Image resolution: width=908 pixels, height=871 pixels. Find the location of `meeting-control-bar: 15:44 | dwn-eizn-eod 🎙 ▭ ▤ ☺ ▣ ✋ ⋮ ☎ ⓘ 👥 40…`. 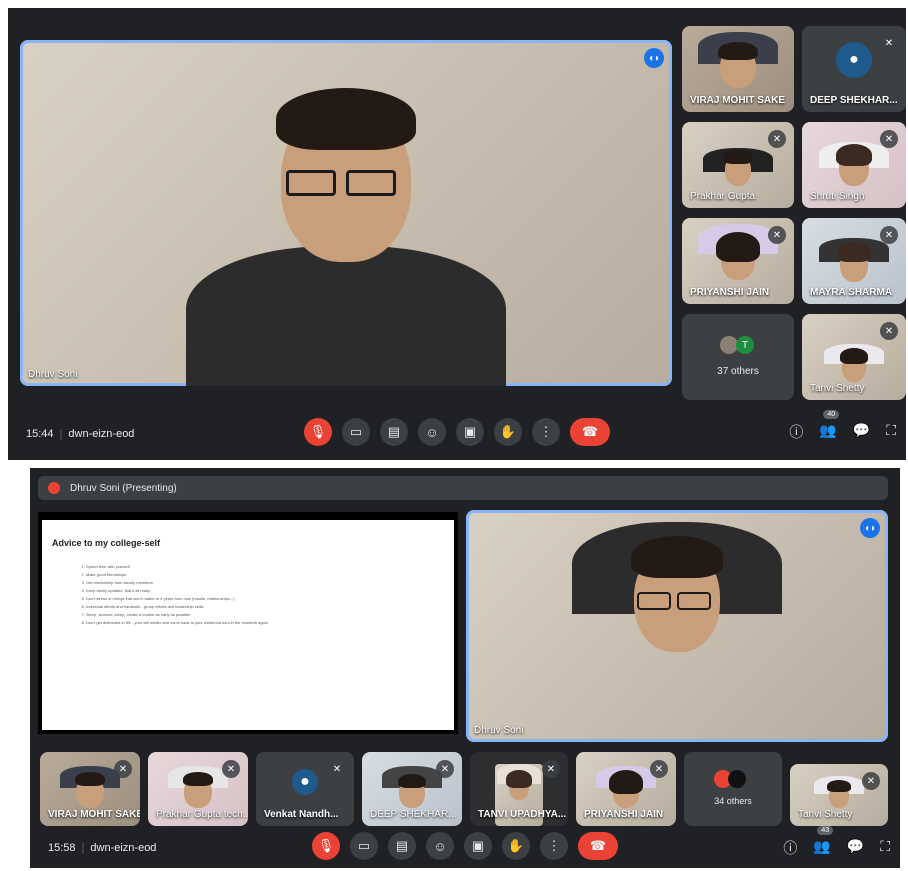

meeting-control-bar: 15:44 | dwn-eizn-eod 🎙 ▭ ▤ ☺ ▣ ✋ ⋮ ☎ ⓘ 👥 40… is located at coordinates (457, 435).